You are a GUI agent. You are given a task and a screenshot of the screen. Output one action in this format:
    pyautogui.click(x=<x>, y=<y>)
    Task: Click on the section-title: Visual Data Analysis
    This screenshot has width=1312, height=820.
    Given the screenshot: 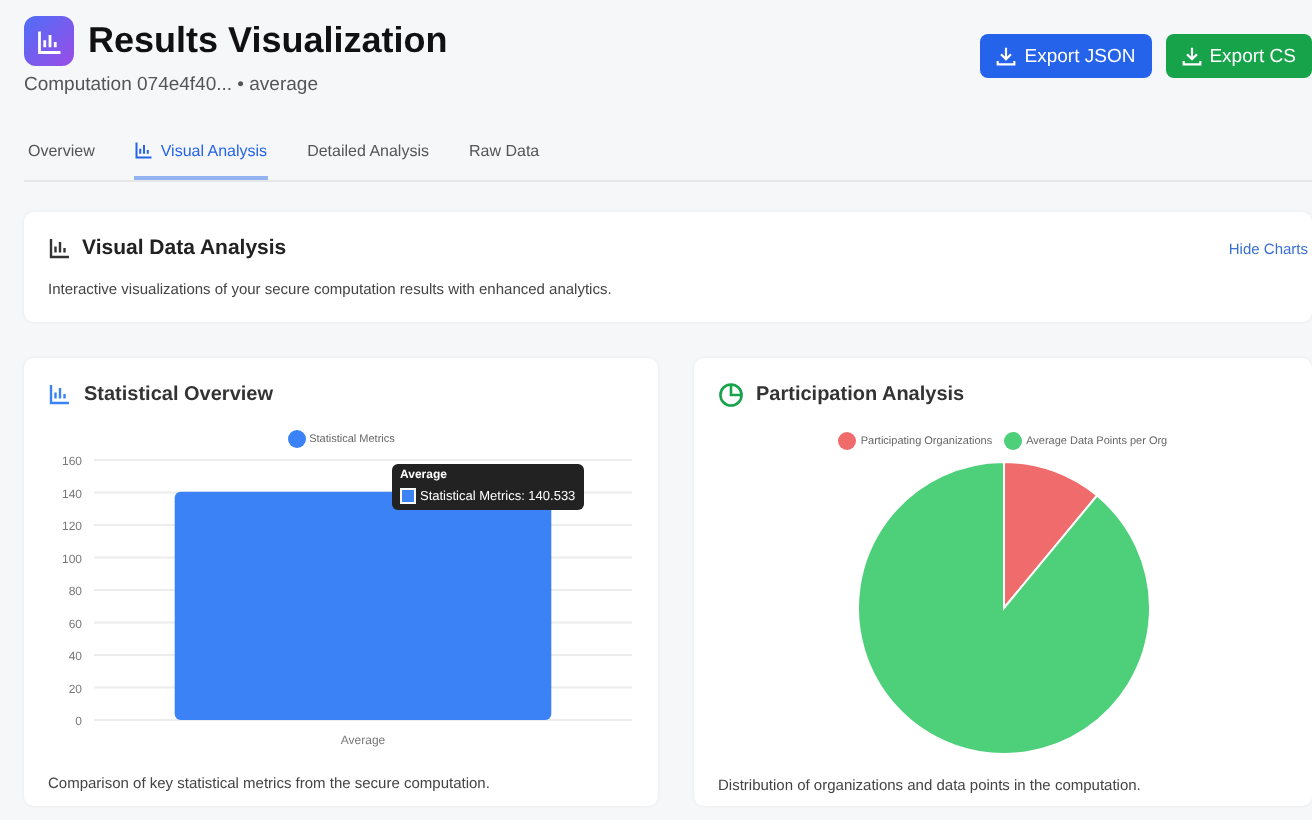 What is the action you would take?
    pyautogui.click(x=184, y=248)
    